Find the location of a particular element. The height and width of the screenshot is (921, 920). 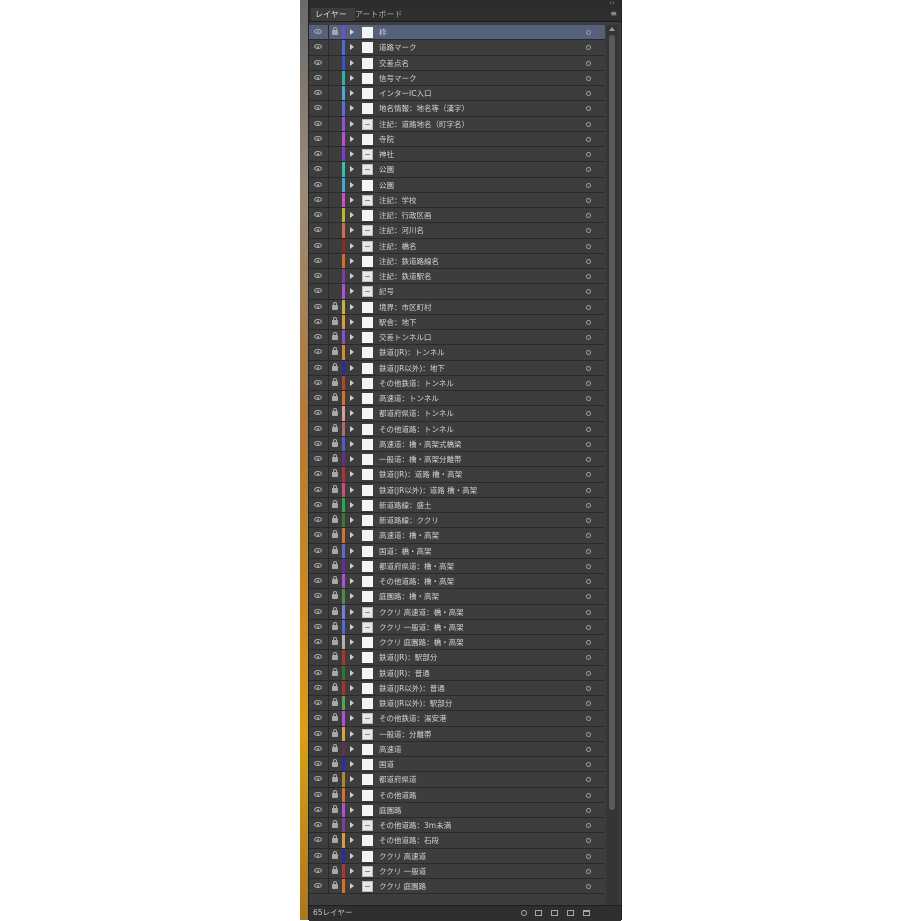

layer-row: 新道路線：盛土 is located at coordinates (457, 505).